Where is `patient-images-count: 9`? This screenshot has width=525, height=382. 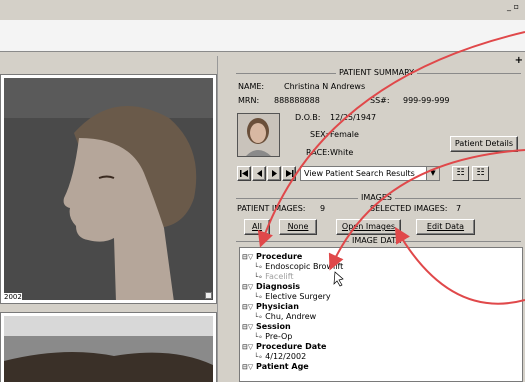 patient-images-count: 9 is located at coordinates (323, 208).